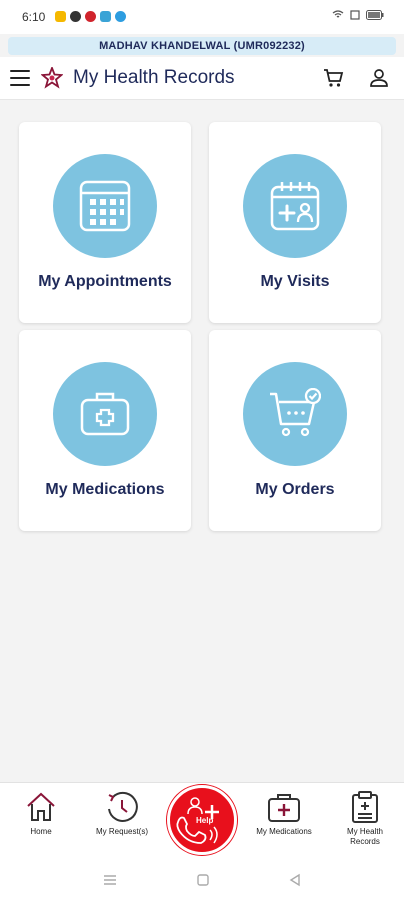 Image resolution: width=404 pixels, height=900 pixels. What do you see at coordinates (364, 831) in the screenshot?
I see `nav-records-label-line1: My Health` at bounding box center [364, 831].